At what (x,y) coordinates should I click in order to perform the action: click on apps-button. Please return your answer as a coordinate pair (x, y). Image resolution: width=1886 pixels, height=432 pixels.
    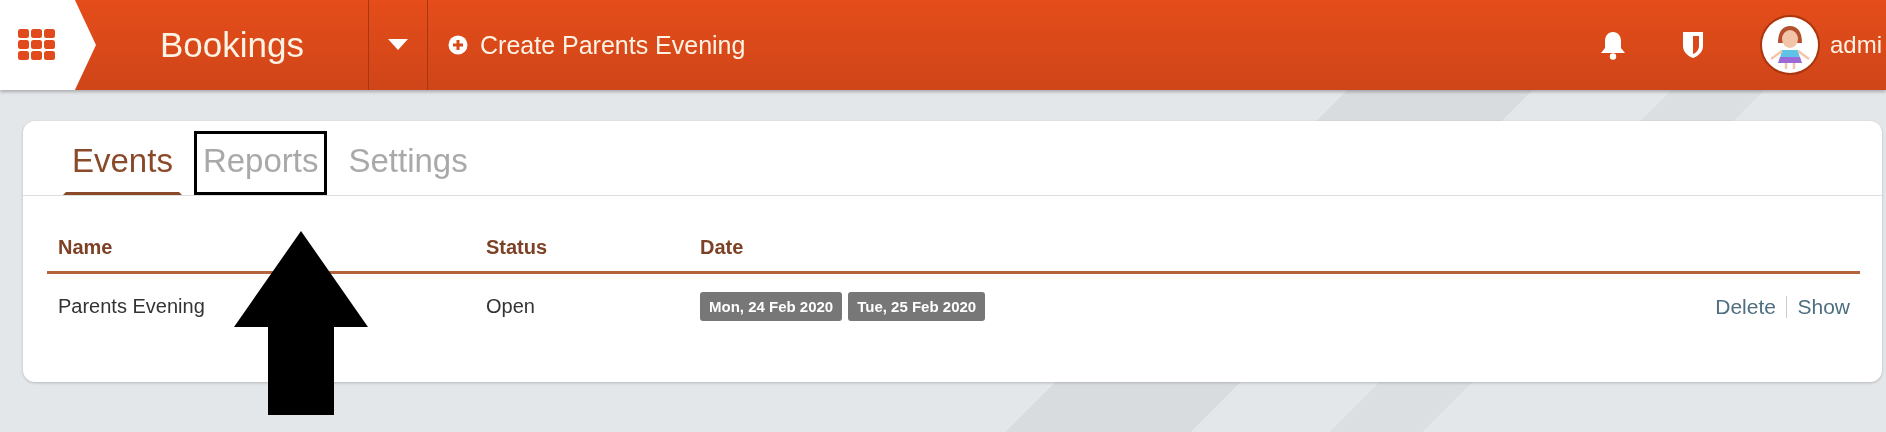
    Looking at the image, I should click on (48, 45).